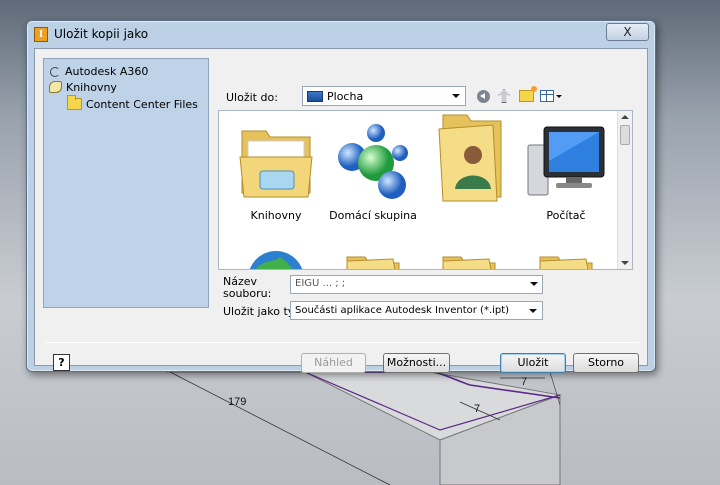 The width and height of the screenshot is (720, 485). What do you see at coordinates (416, 284) in the screenshot?
I see `filename-input: EIGU ... ; ;` at bounding box center [416, 284].